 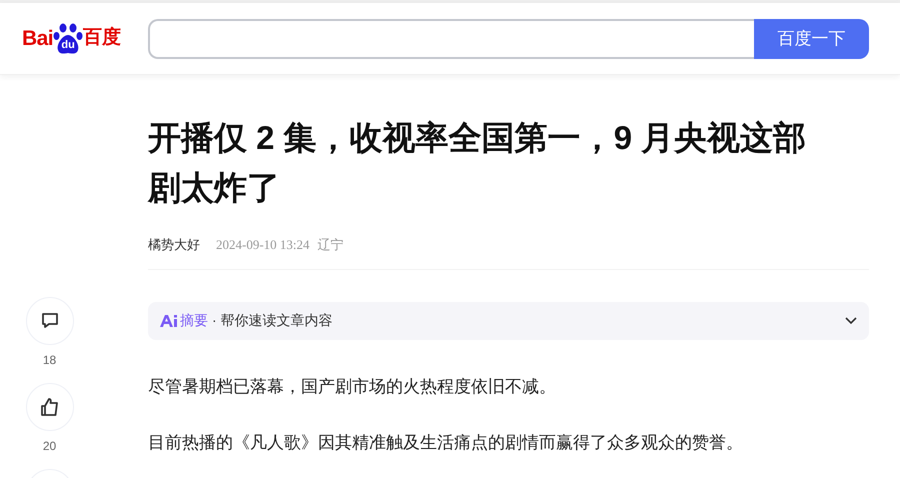 What do you see at coordinates (478, 163) in the screenshot?
I see `article-title: 开播仅 2 集，收视率全国第一，9 月央视这部剧太炸了` at bounding box center [478, 163].